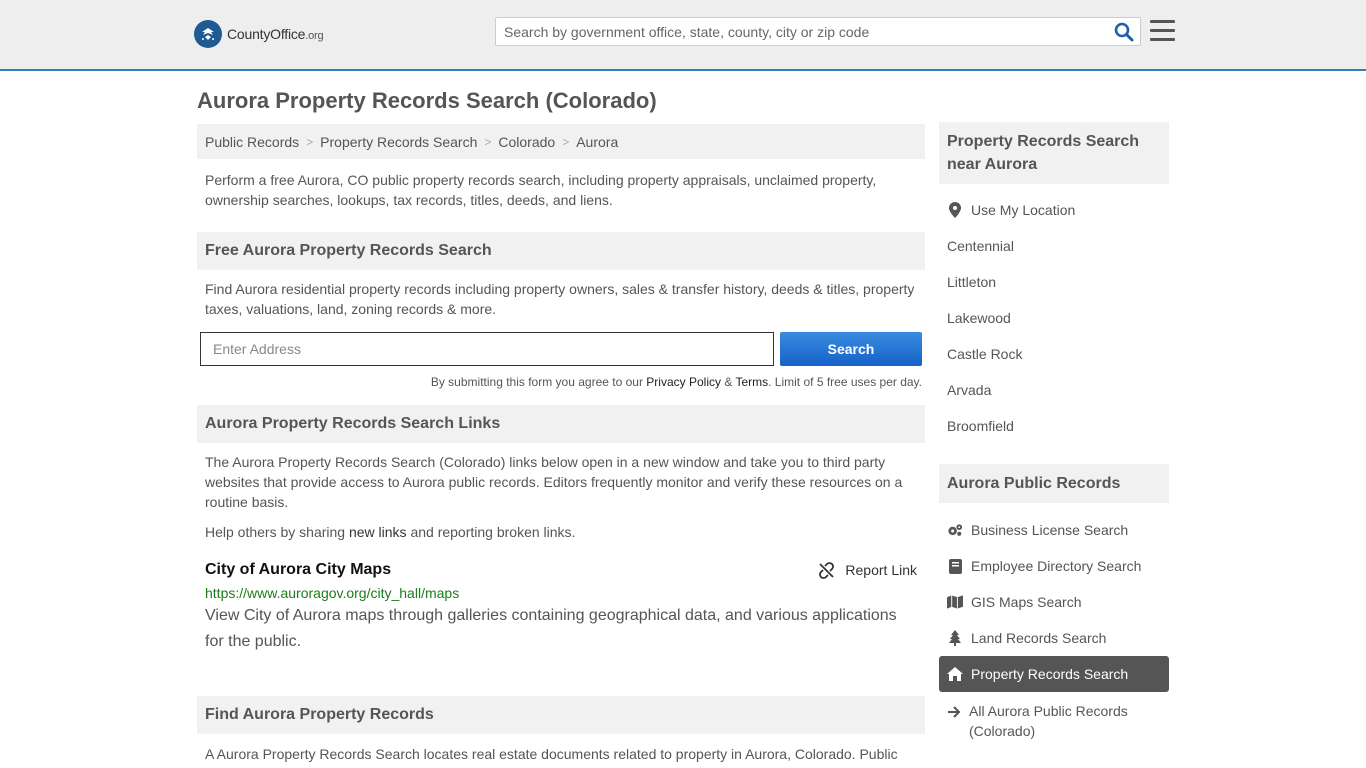 Image resolution: width=1366 pixels, height=768 pixels. What do you see at coordinates (1054, 566) in the screenshot?
I see `sidebar-item-employee-directory: Employee Directory Search` at bounding box center [1054, 566].